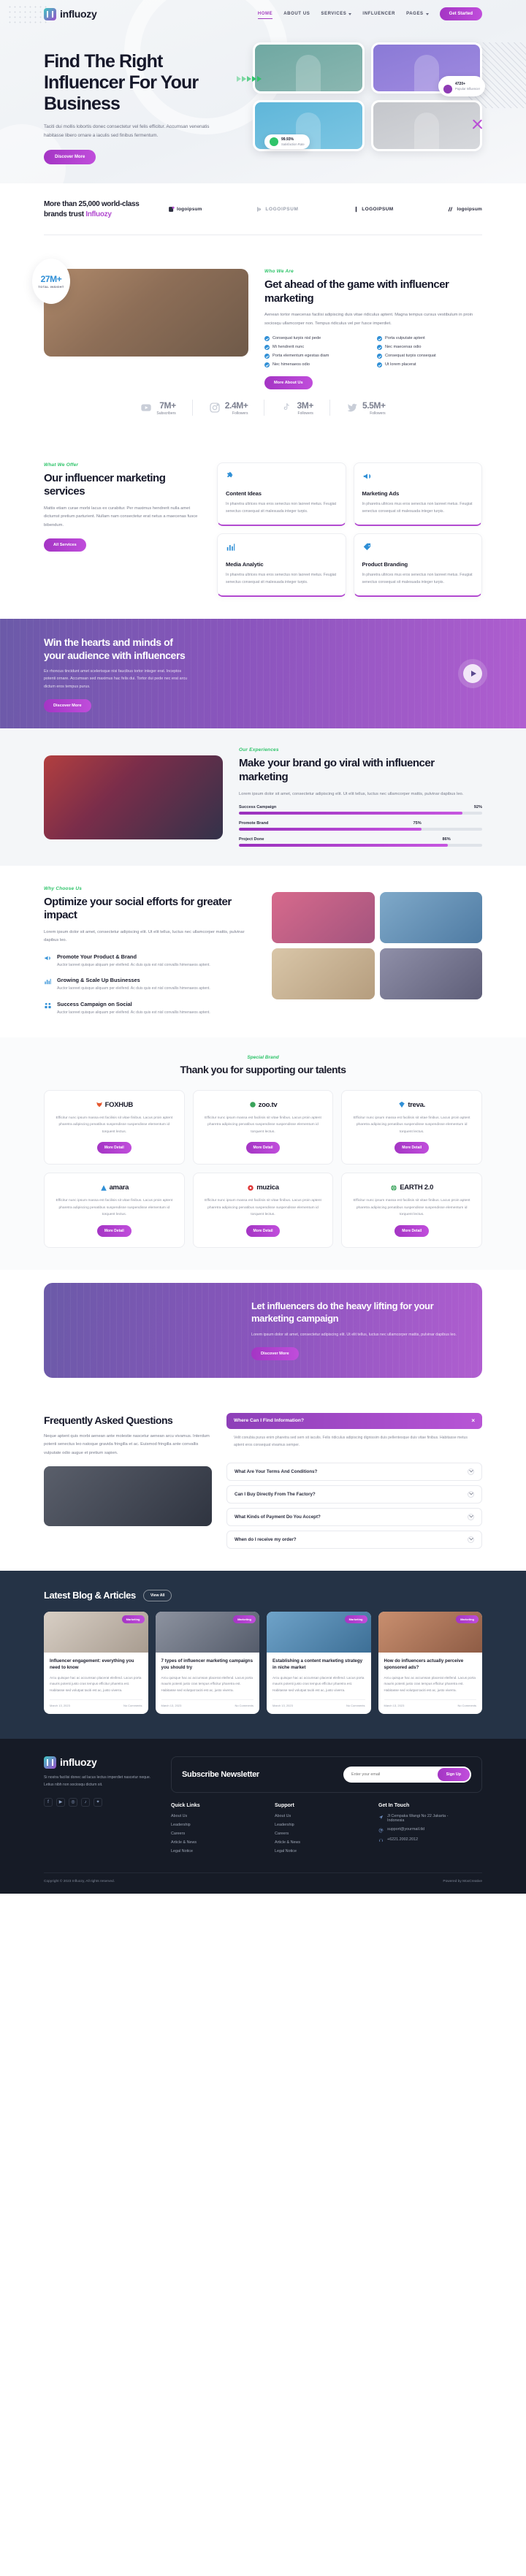 Image resolution: width=526 pixels, height=2576 pixels. What do you see at coordinates (460, 14) in the screenshot?
I see `get-started-button: Get Started` at bounding box center [460, 14].